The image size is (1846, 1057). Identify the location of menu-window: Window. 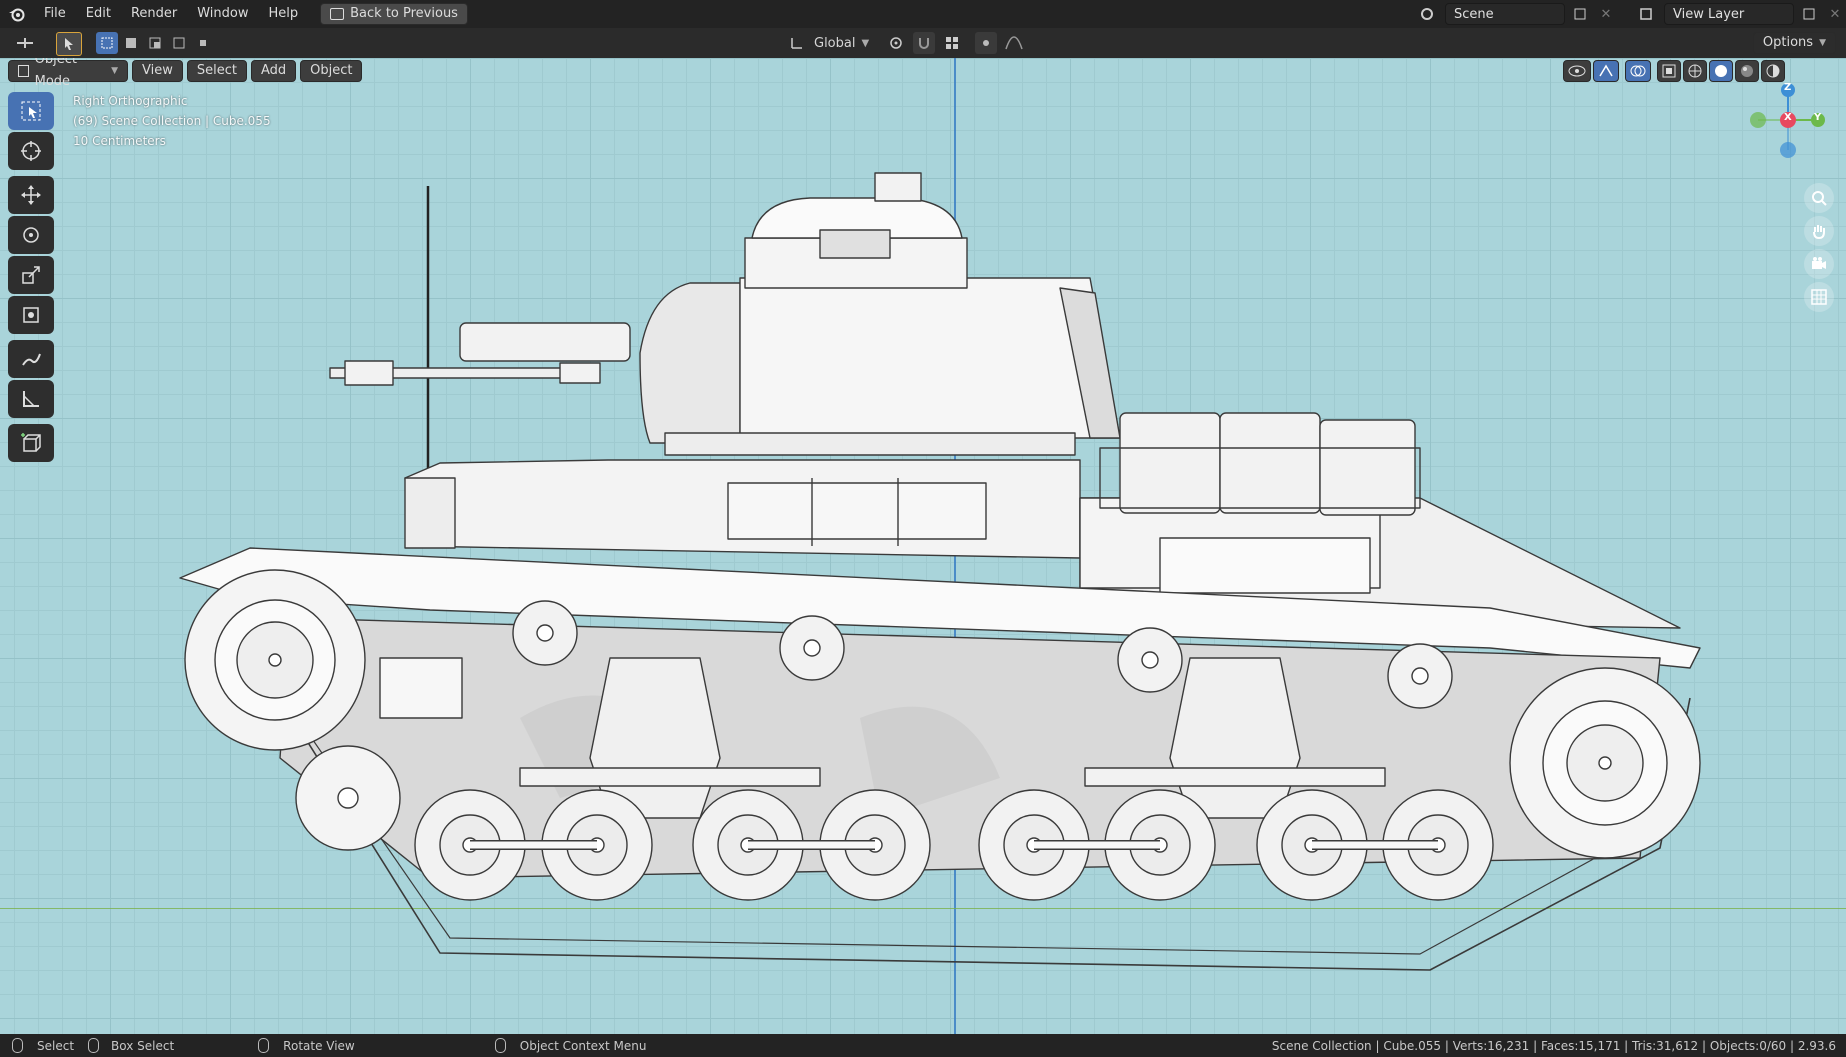
(222, 14).